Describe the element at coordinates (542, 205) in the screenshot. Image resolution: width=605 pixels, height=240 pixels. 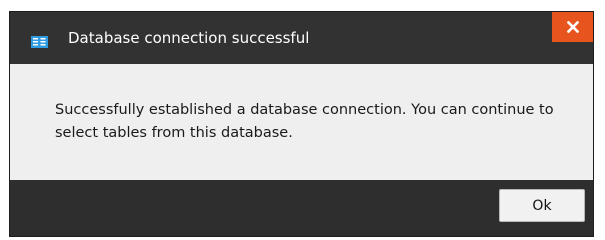
I see `ok-button: Ok` at that location.